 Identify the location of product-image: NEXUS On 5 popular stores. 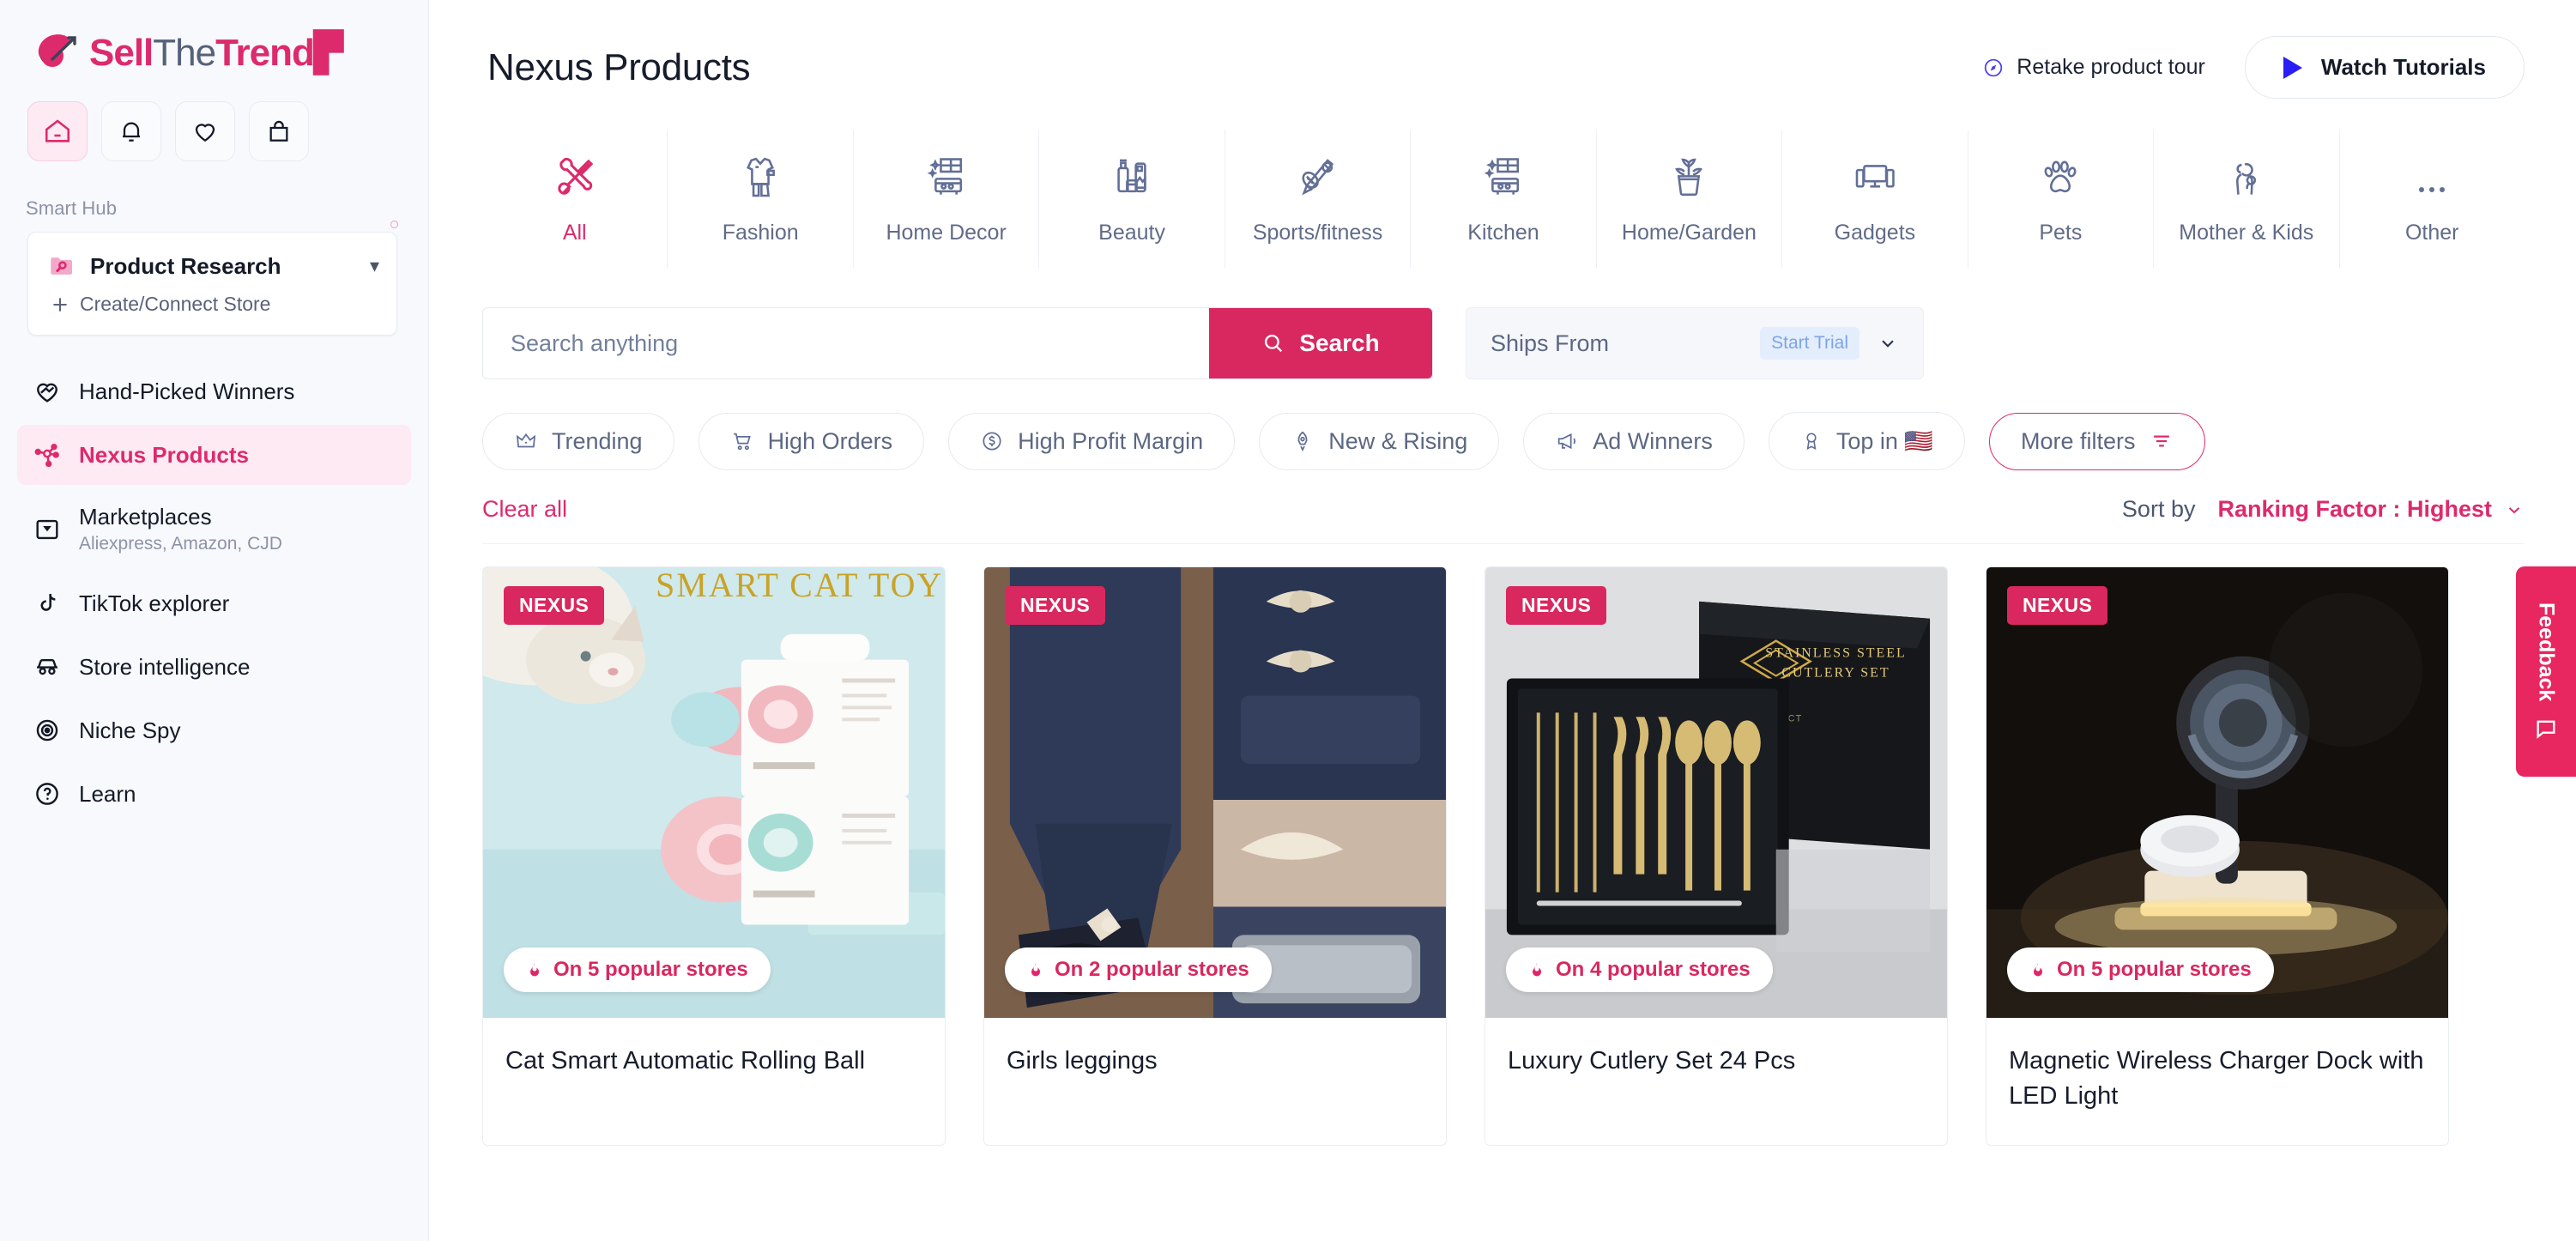
(2217, 793).